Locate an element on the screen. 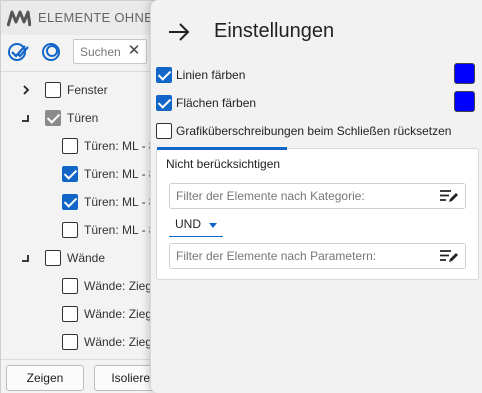 Image resolution: width=482 pixels, height=393 pixels. panel-title: Einstellungen is located at coordinates (274, 31).